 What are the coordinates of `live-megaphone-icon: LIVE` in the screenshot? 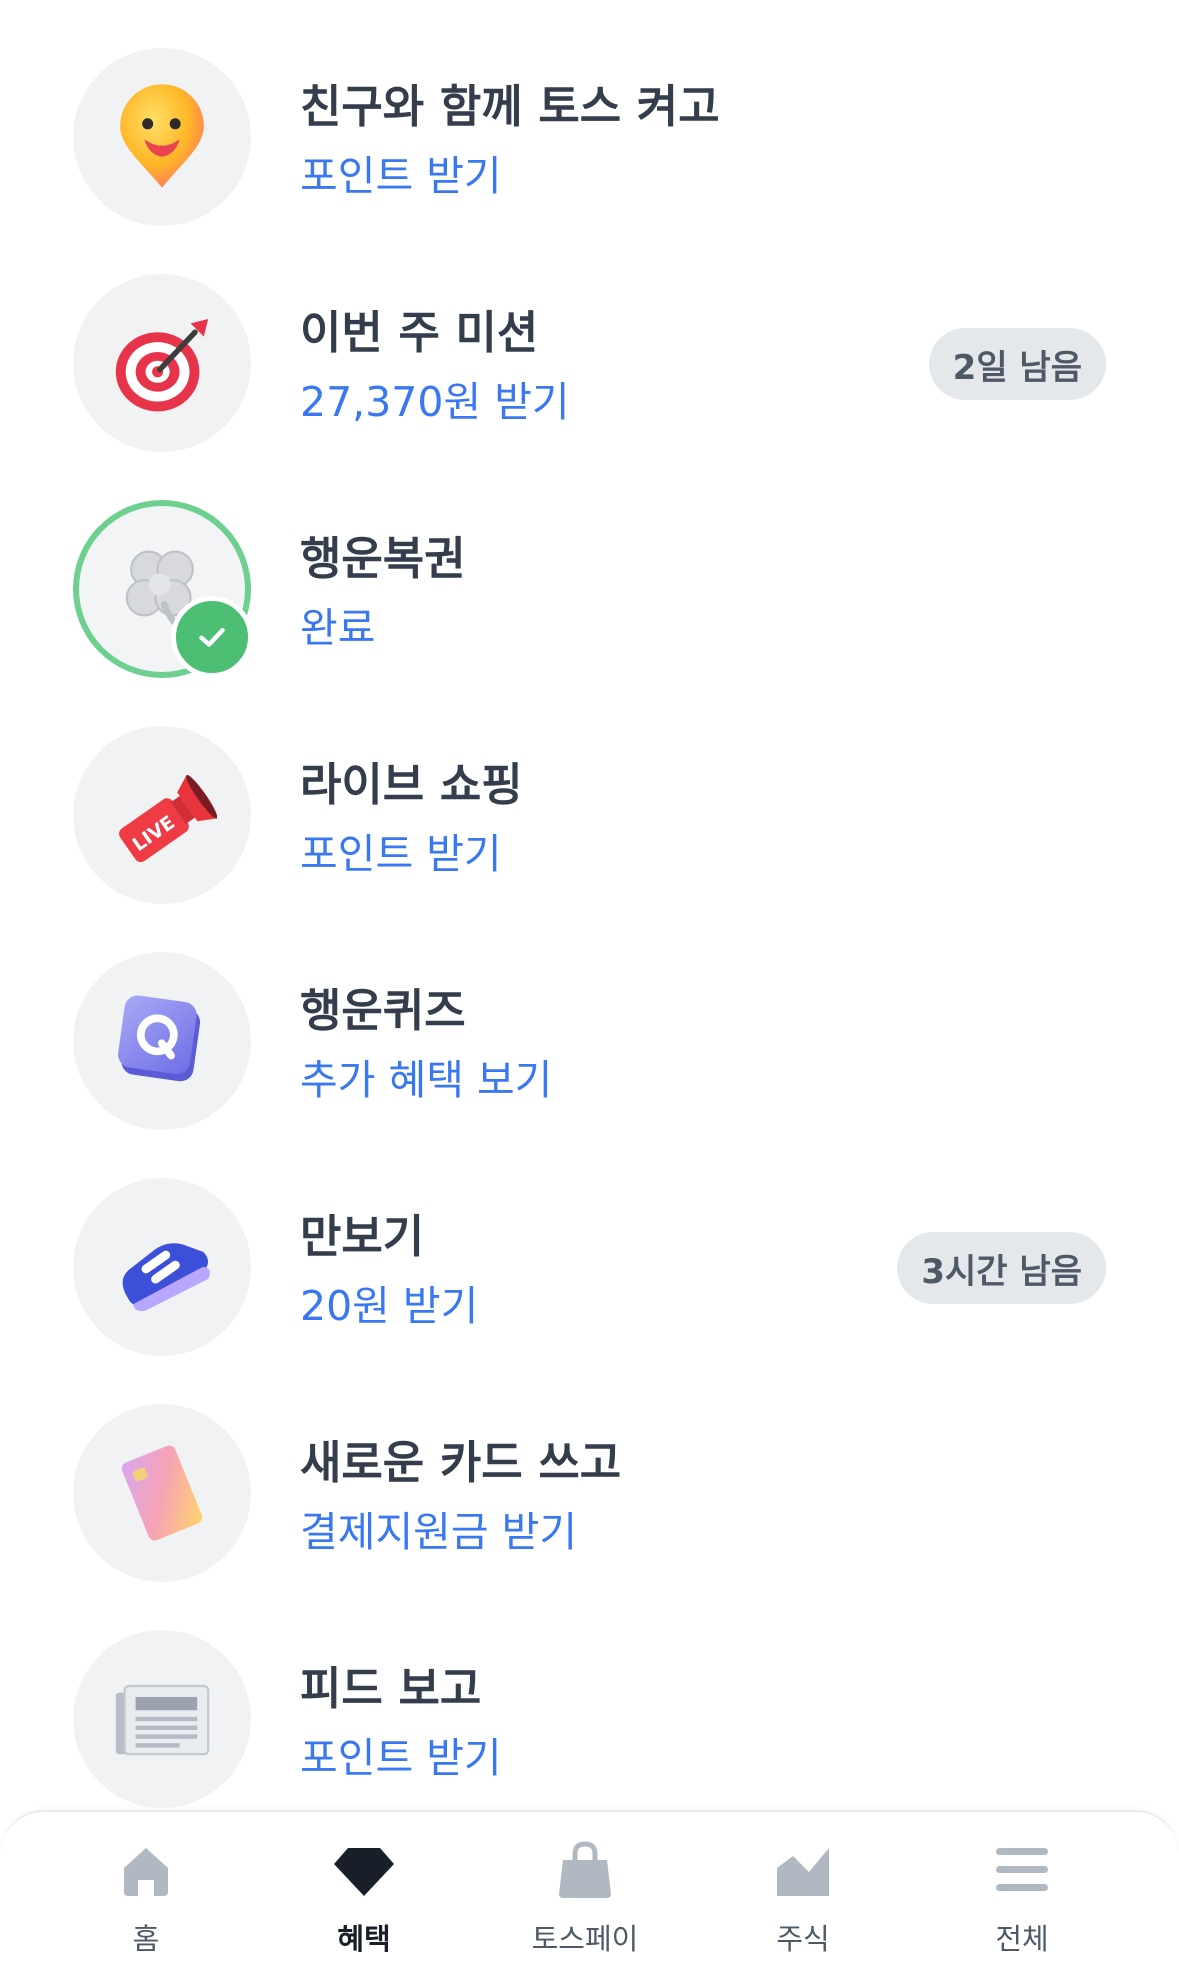 It's located at (168, 818).